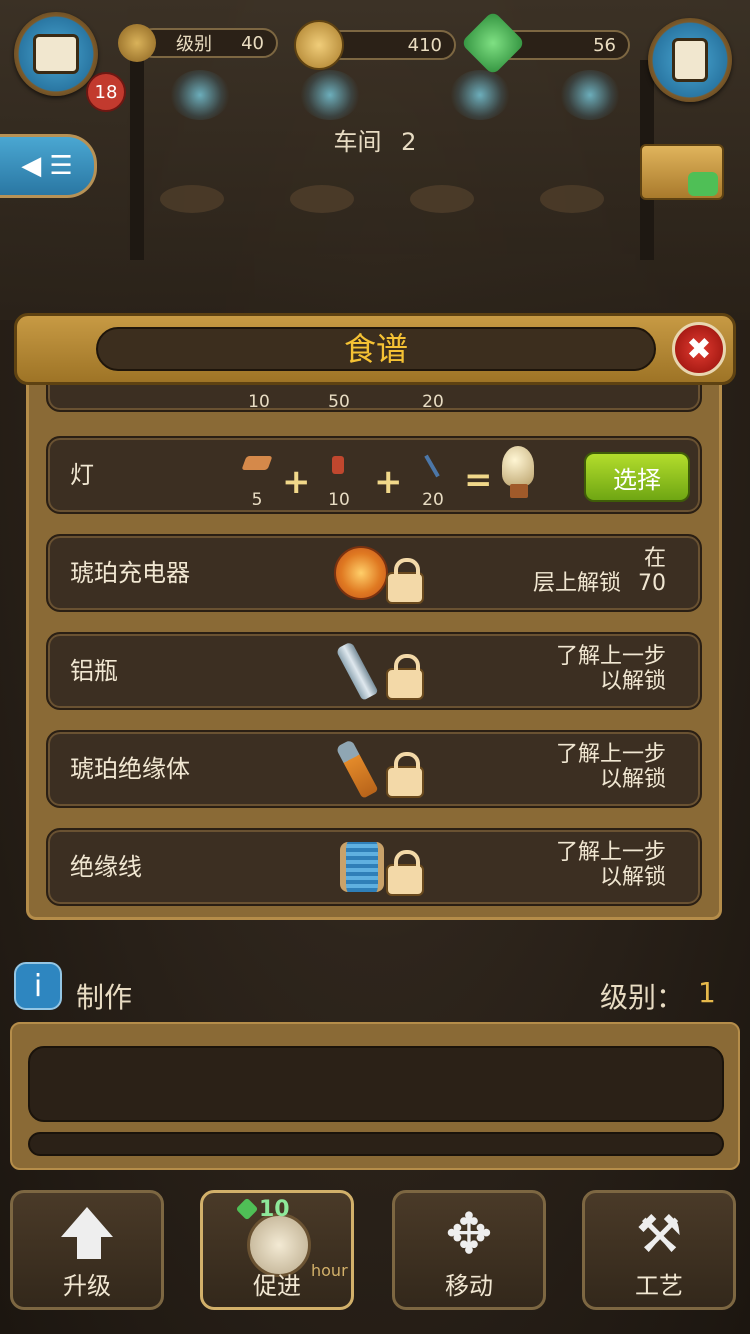 Image resolution: width=750 pixels, height=1334 pixels. I want to click on ingredient-count: 50, so click(339, 402).